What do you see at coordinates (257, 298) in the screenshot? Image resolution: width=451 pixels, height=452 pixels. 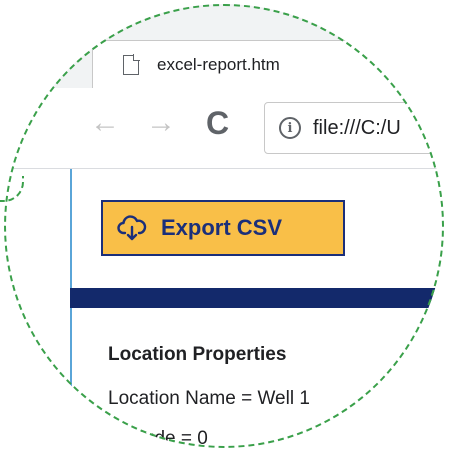 I see `header-bar` at bounding box center [257, 298].